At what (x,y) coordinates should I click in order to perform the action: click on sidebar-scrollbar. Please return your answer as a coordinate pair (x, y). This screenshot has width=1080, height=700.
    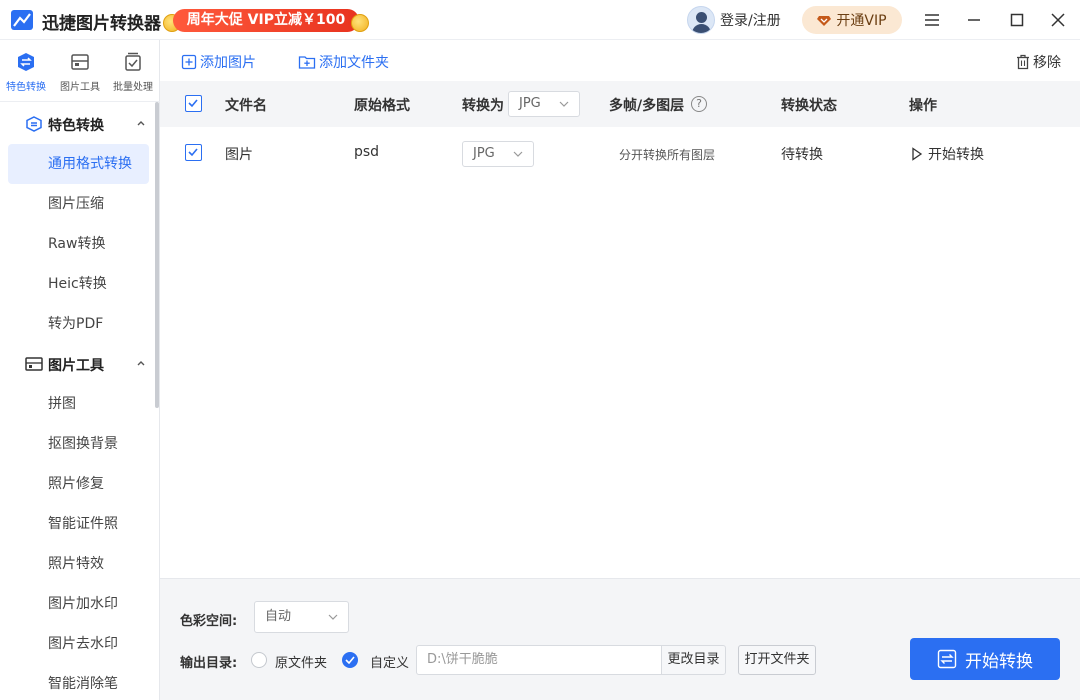
    Looking at the image, I should click on (157, 255).